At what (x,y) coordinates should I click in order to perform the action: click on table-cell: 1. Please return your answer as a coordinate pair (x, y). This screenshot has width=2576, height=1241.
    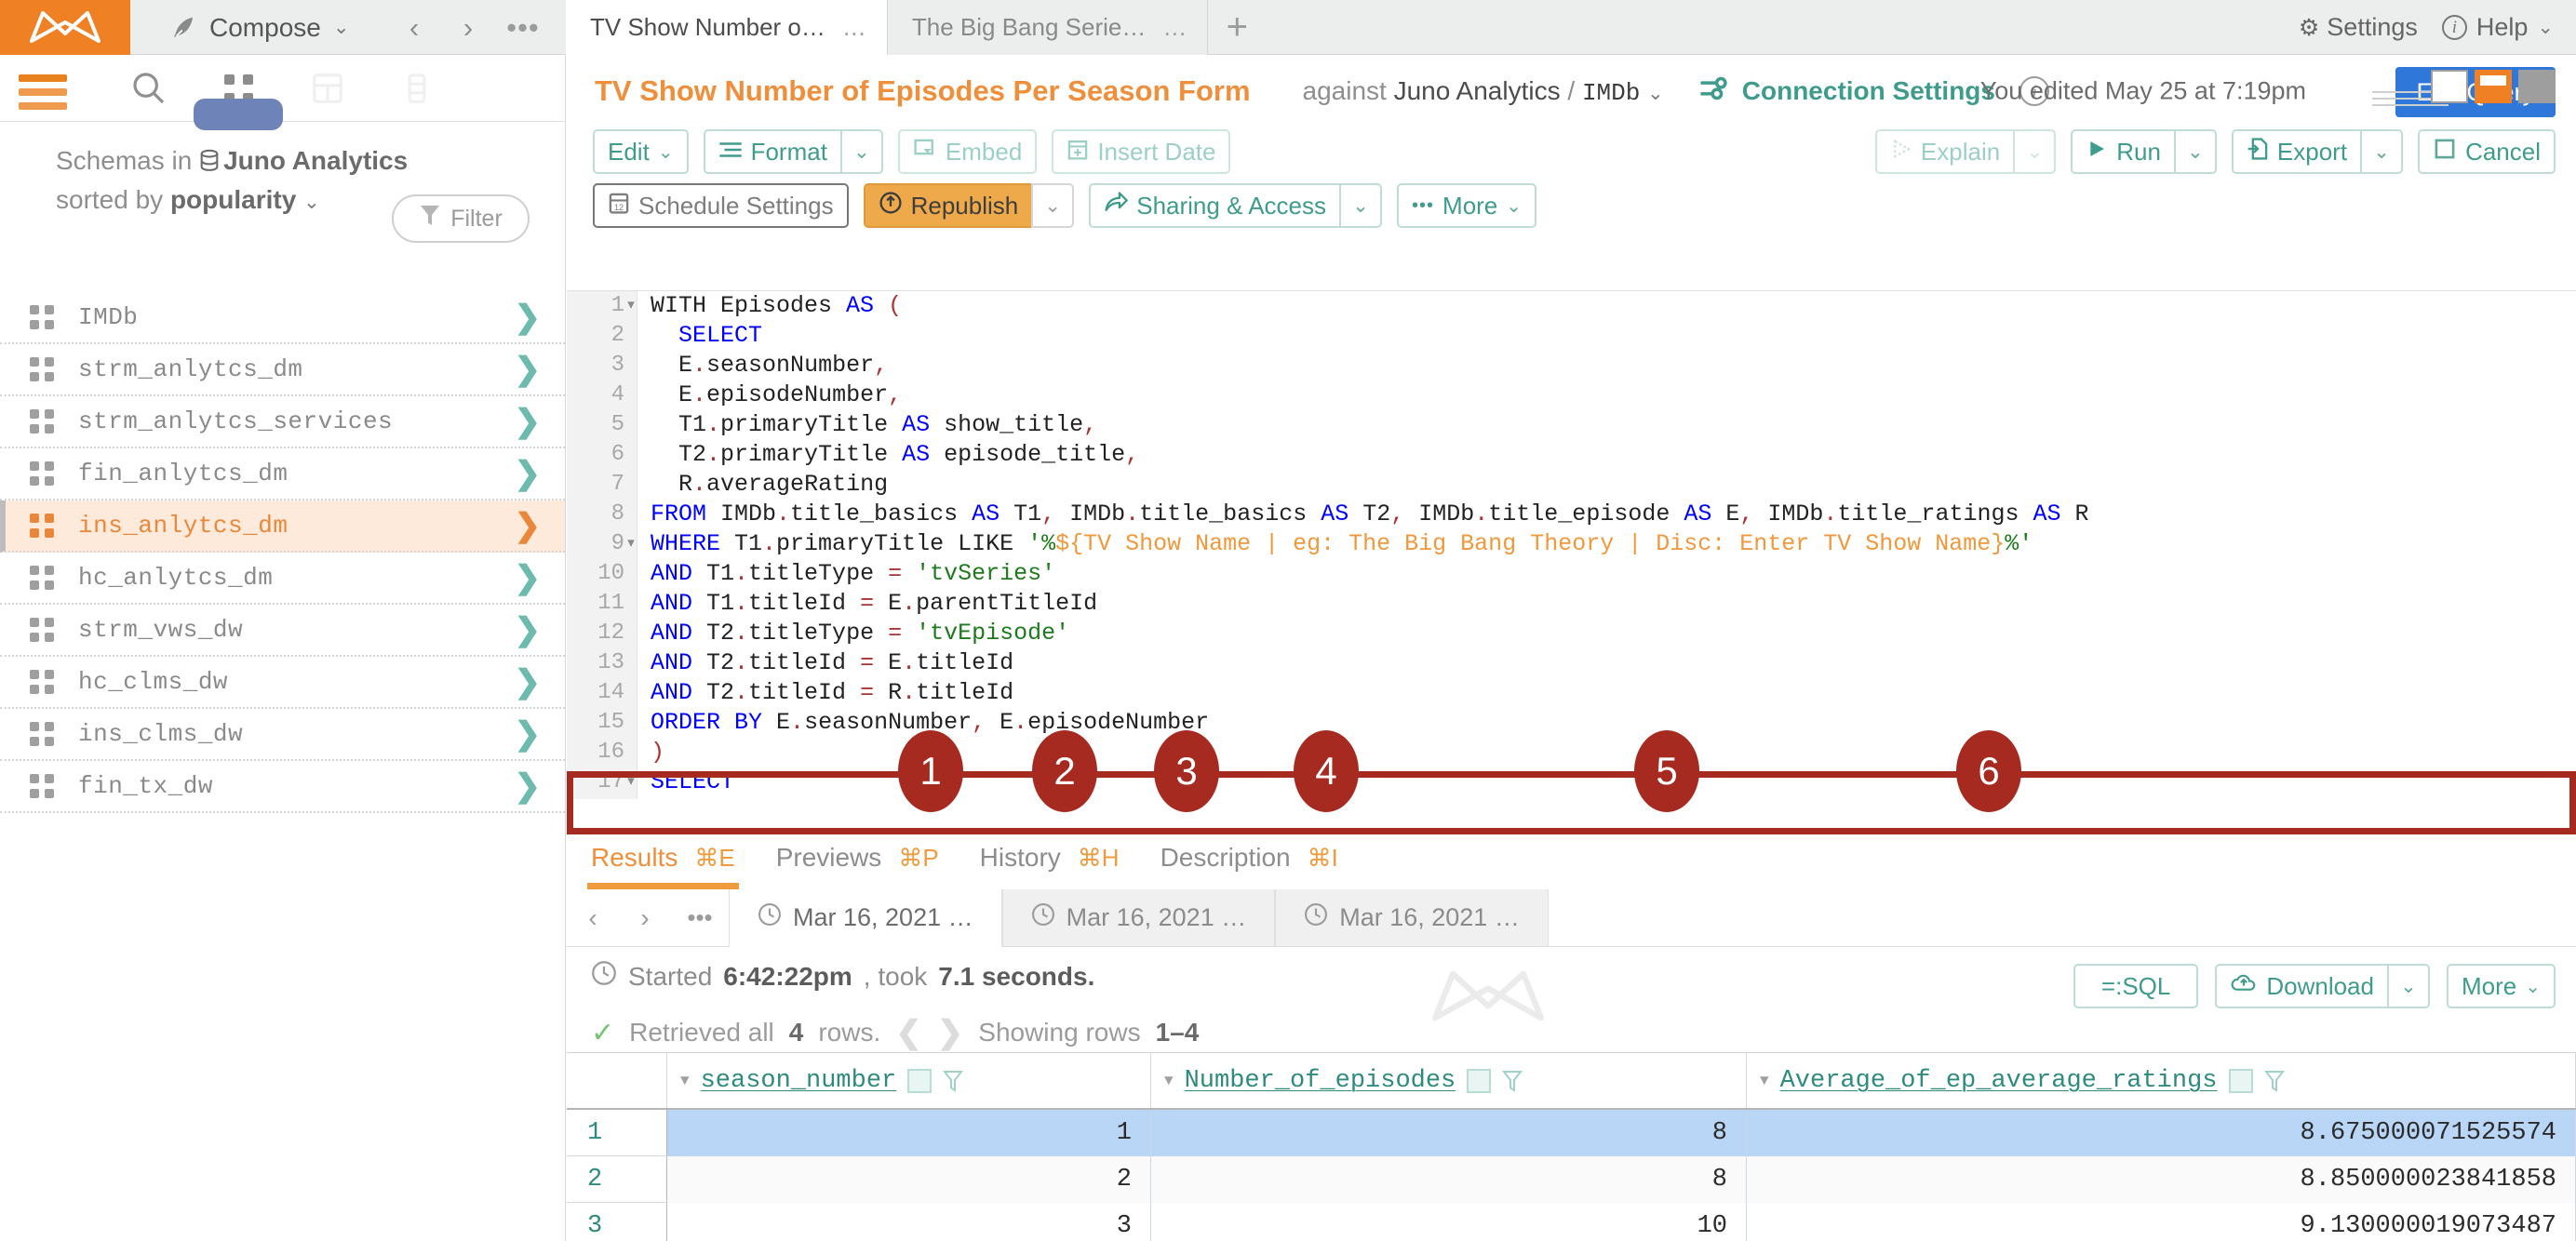
    Looking at the image, I should click on (909, 1133).